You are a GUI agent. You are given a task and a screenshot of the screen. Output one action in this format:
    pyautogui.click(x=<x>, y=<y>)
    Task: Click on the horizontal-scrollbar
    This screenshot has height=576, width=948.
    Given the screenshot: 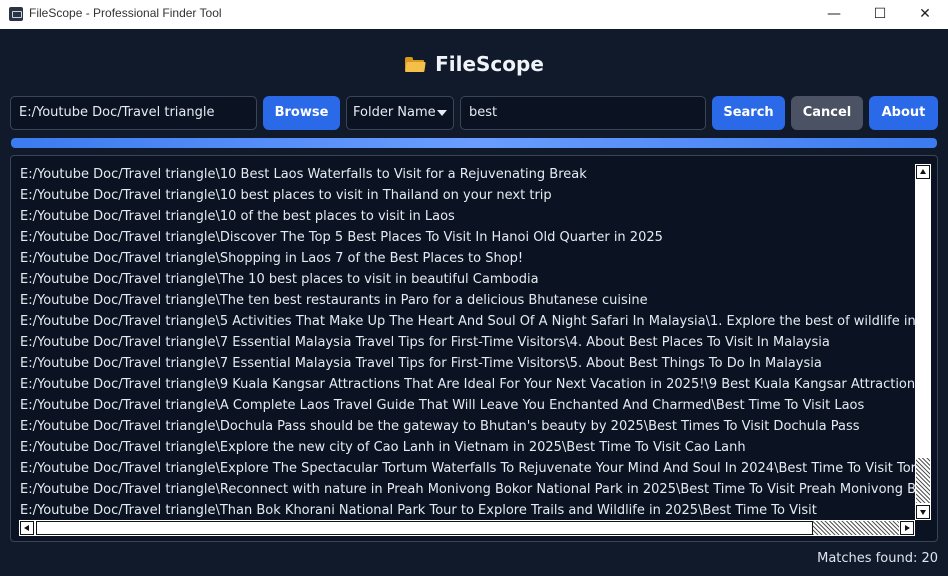 What is the action you would take?
    pyautogui.click(x=467, y=528)
    